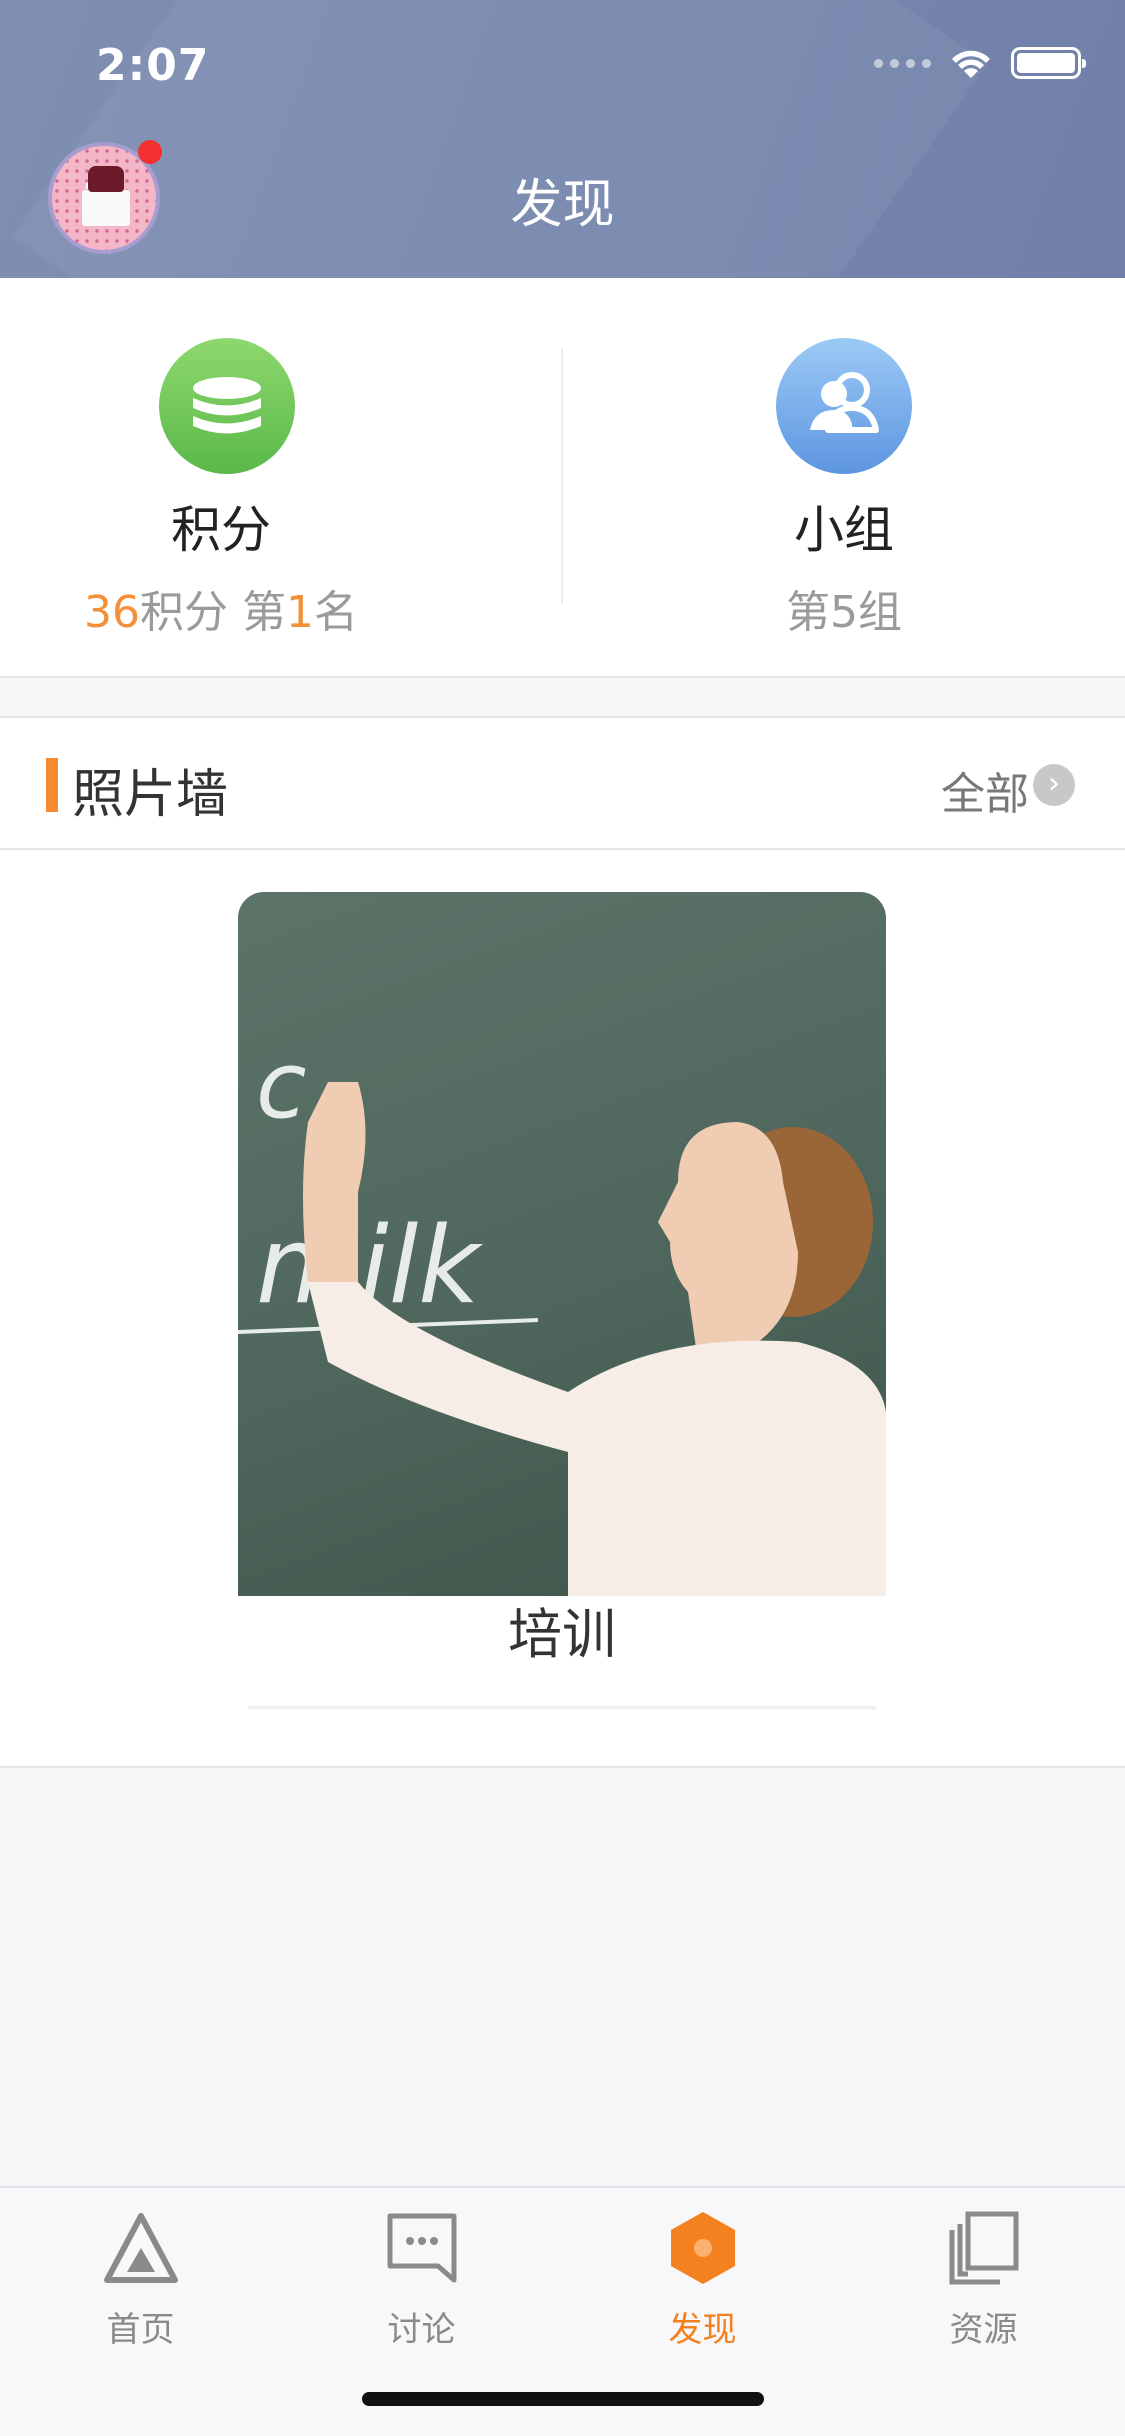  What do you see at coordinates (422, 2248) in the screenshot?
I see `chat-bubble-icon` at bounding box center [422, 2248].